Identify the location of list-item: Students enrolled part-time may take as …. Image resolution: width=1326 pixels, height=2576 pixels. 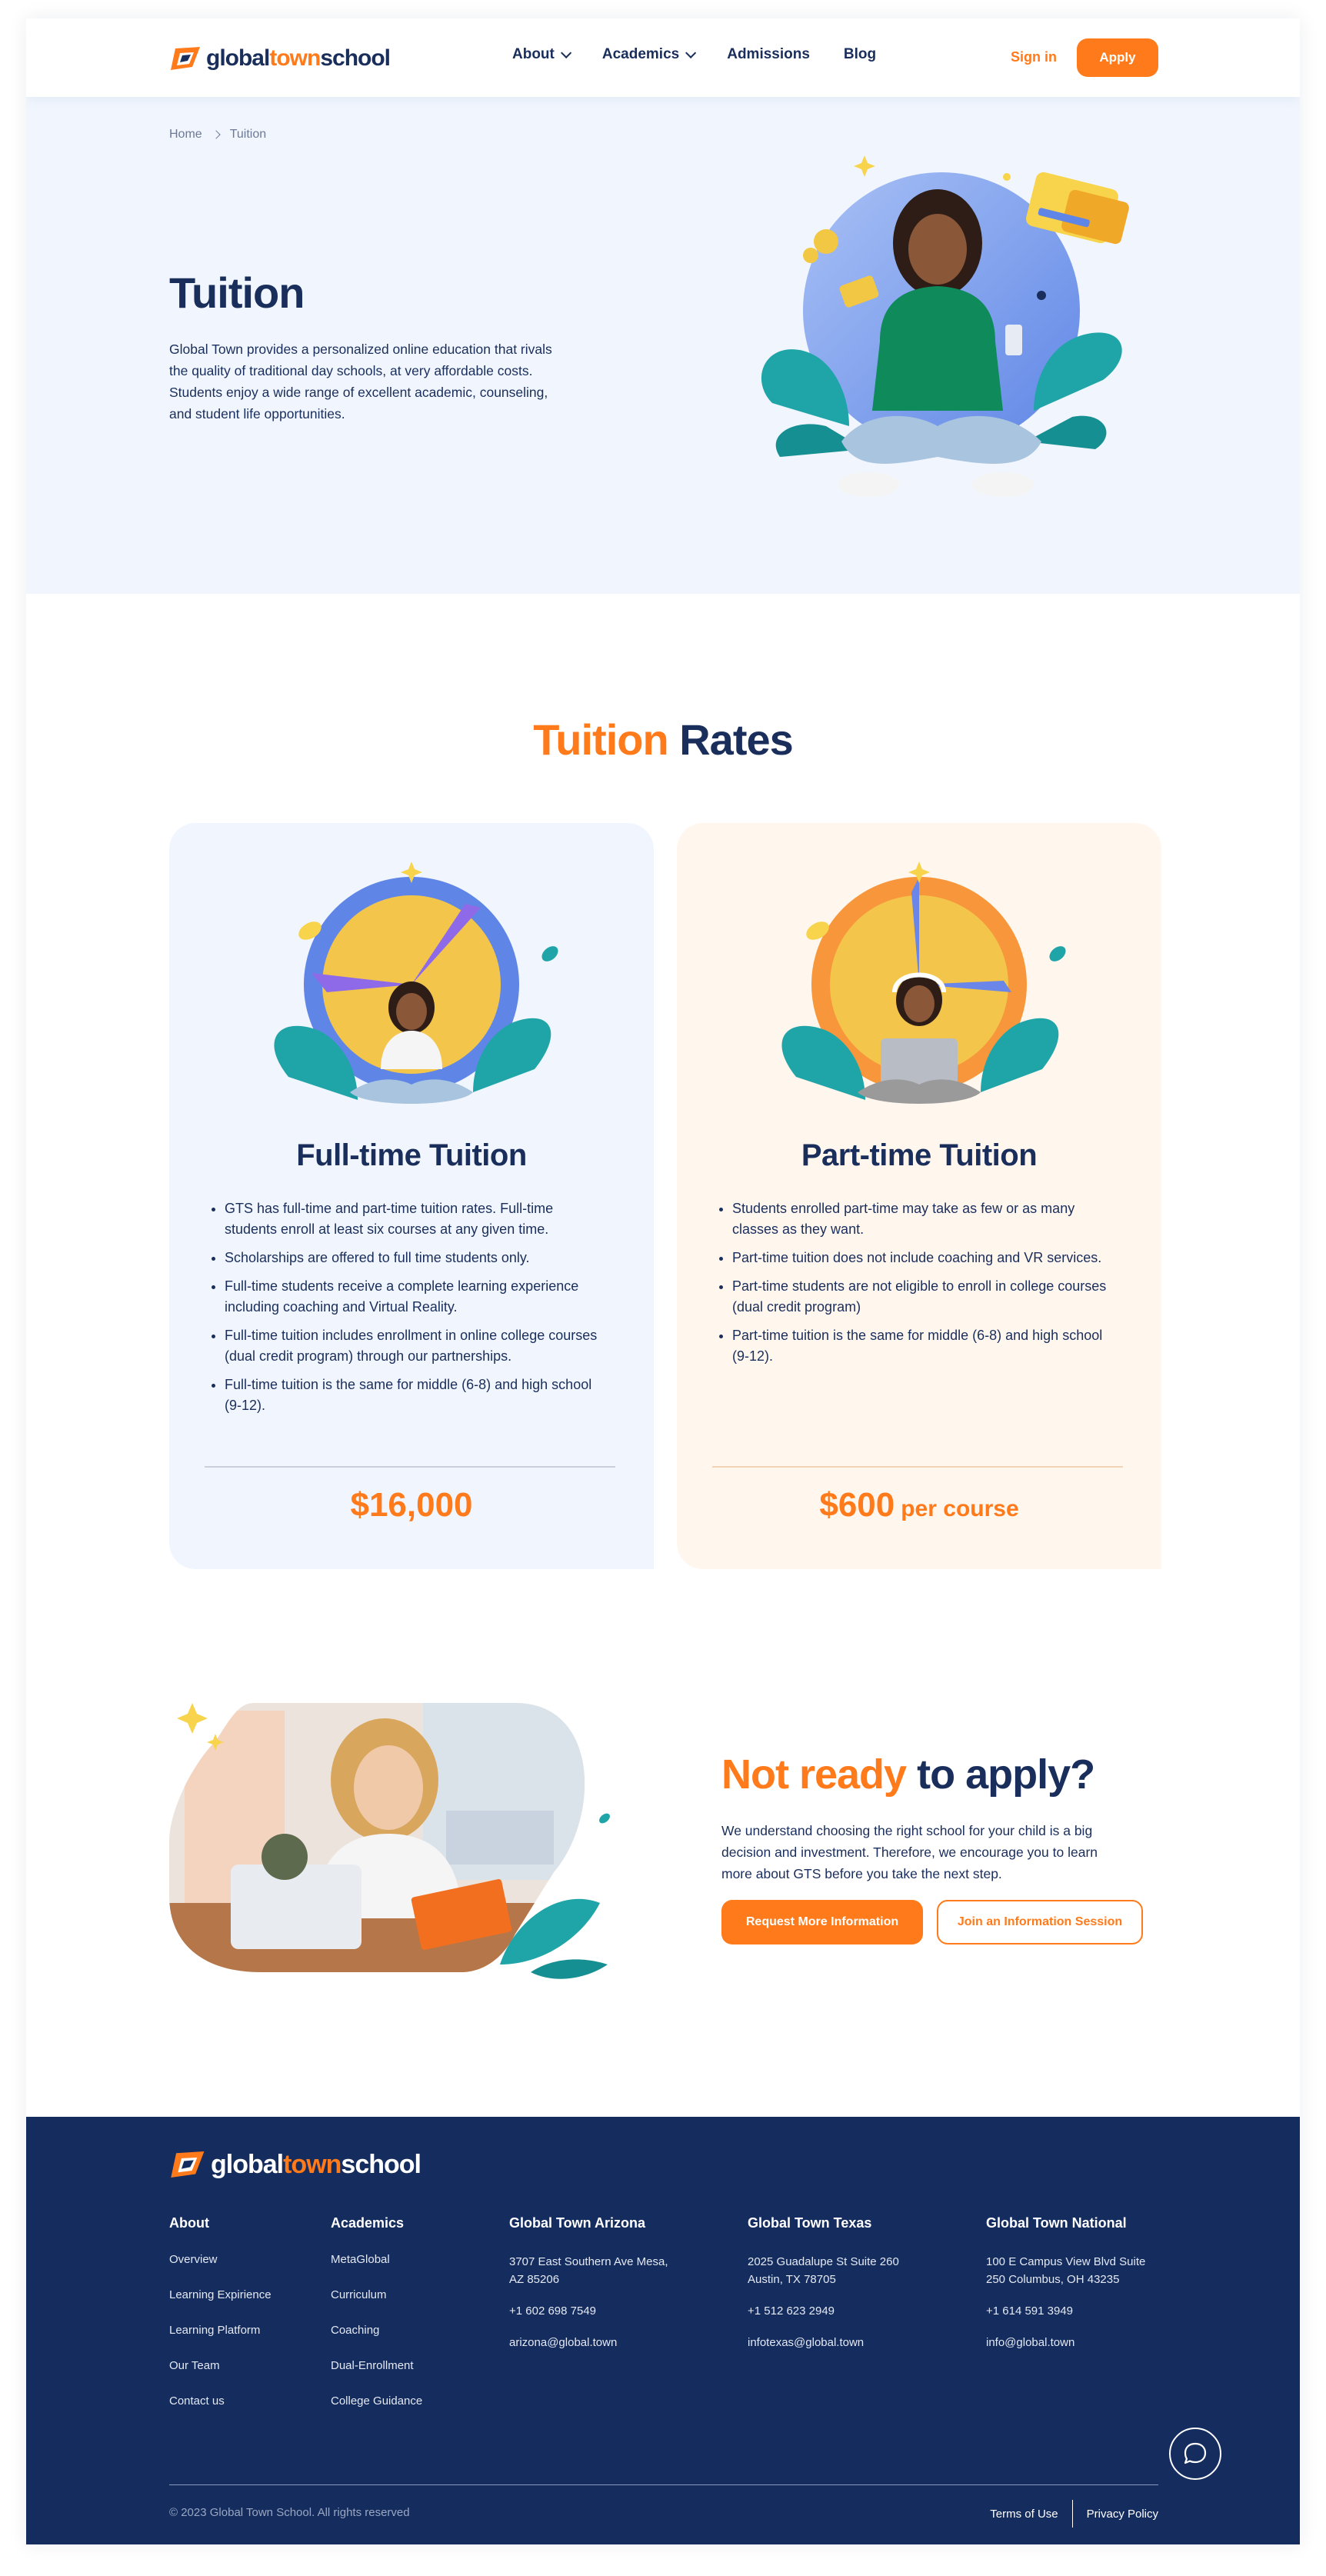
(920, 1219).